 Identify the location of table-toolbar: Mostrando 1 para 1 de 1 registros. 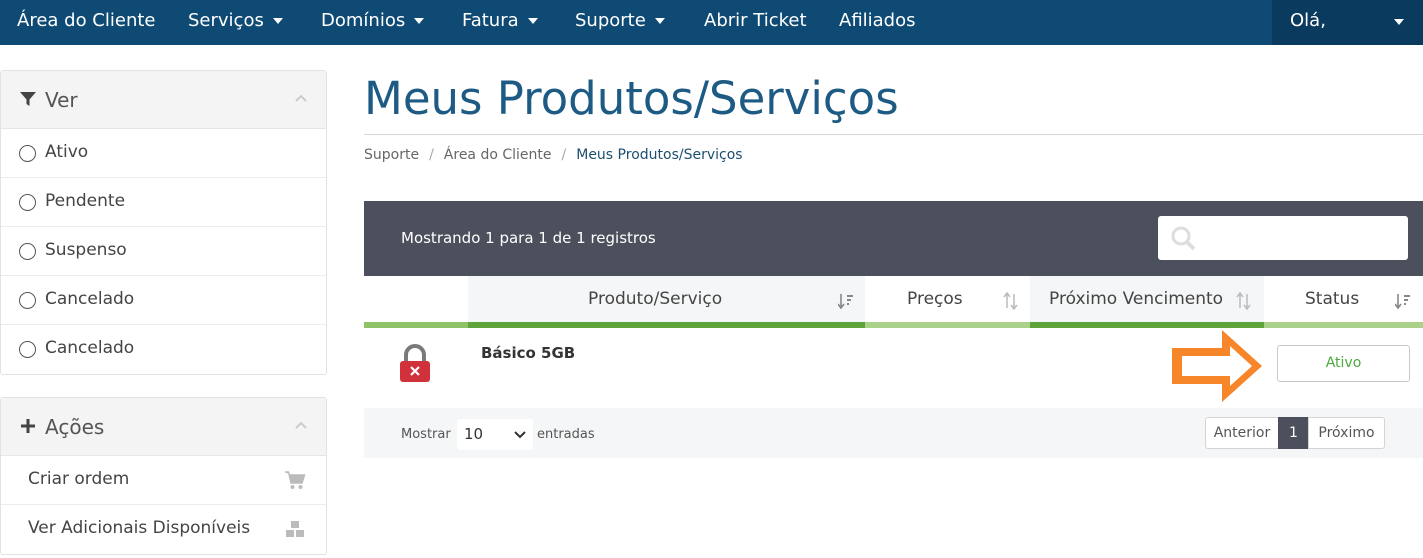
(893, 238).